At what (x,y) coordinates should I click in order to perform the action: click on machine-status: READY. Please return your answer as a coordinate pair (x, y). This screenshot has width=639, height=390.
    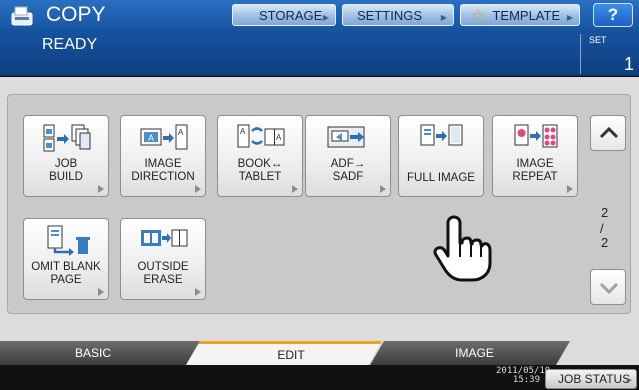
    Looking at the image, I should click on (70, 44).